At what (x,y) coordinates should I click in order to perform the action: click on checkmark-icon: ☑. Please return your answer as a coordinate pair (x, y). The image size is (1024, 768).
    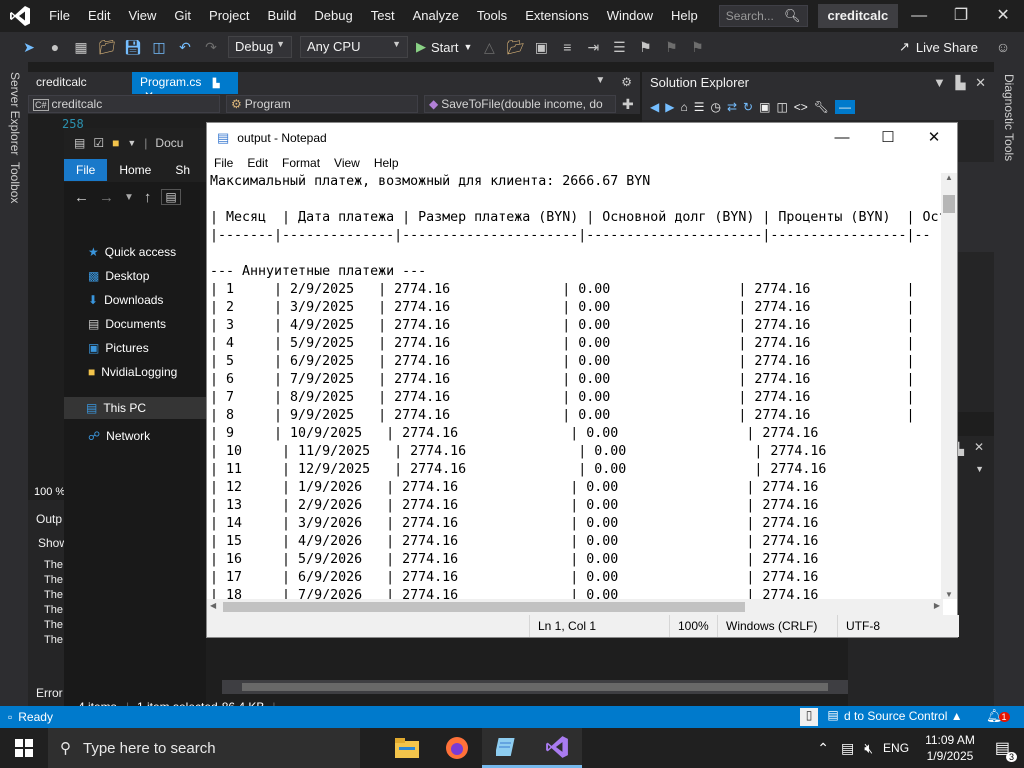
    Looking at the image, I should click on (98, 143).